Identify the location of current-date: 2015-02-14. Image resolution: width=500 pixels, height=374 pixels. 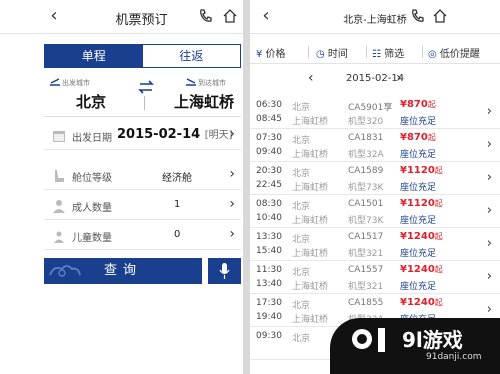
(375, 78).